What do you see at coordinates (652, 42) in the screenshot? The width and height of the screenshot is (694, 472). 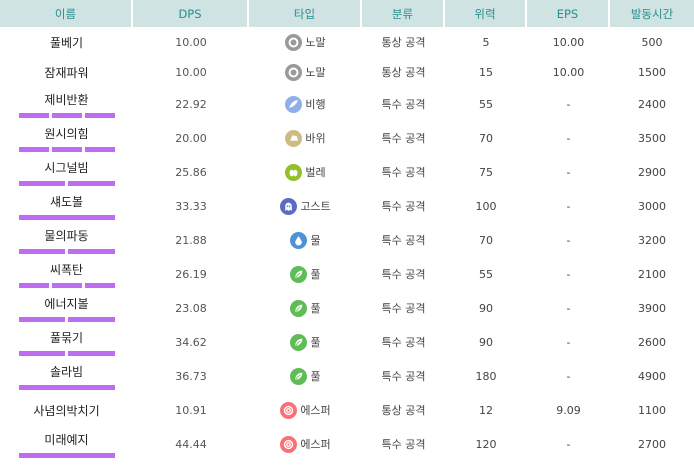 I see `move-duration: 500` at bounding box center [652, 42].